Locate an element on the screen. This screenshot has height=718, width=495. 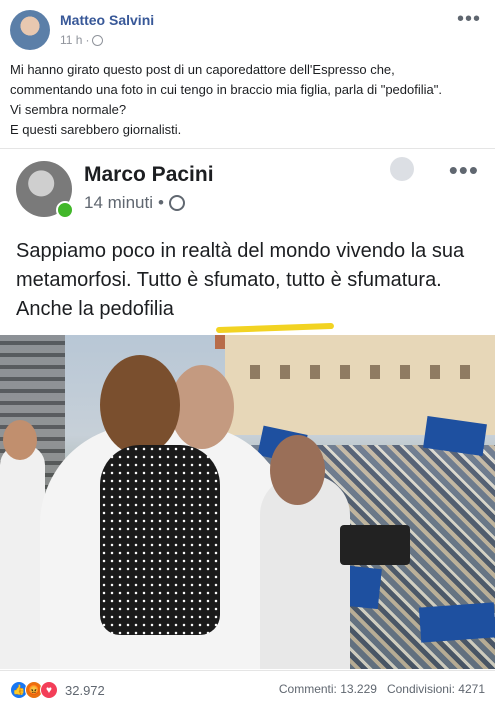
post-header: Matteo Salvini 11 h · ••• is located at coordinates (247, 28).